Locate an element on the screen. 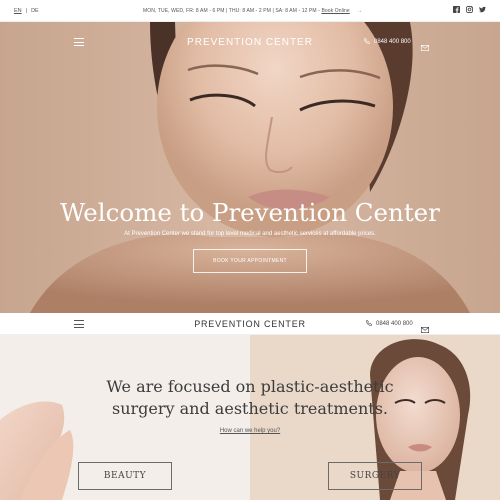 This screenshot has width=500, height=500. section-heading-line-1: We are focused on plastic-aesthetic is located at coordinates (250, 386).